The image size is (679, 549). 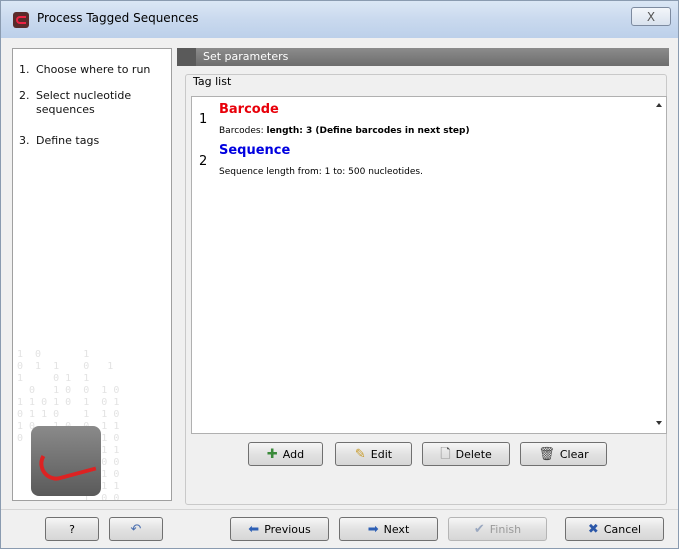 What do you see at coordinates (203, 161) in the screenshot?
I see `tag-index: 2` at bounding box center [203, 161].